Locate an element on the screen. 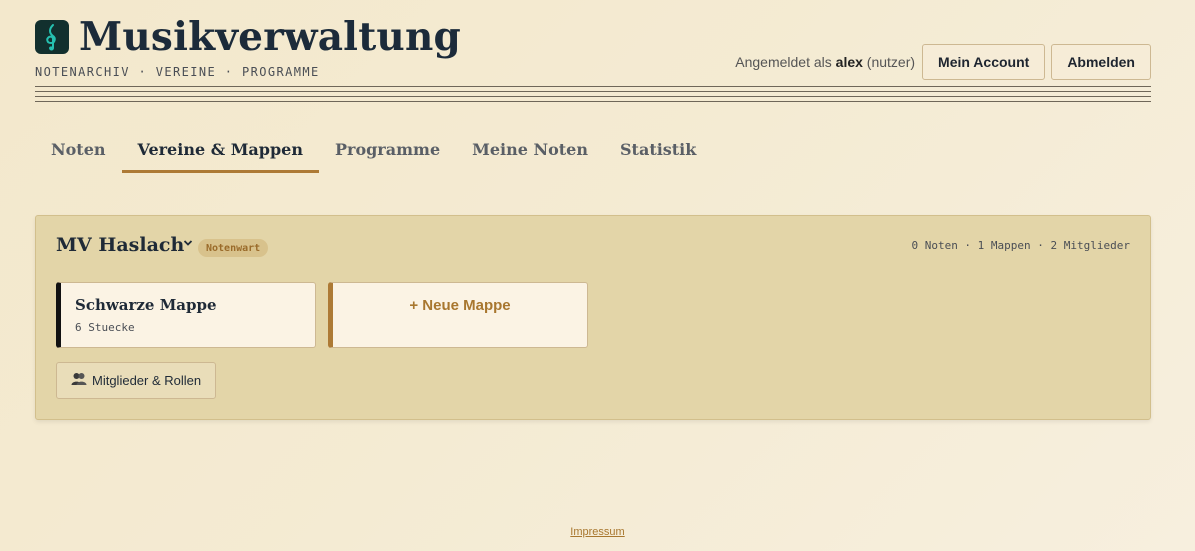 Image resolution: width=1195 pixels, height=551 pixels. members-roles-button: Mitglieder & Rollen is located at coordinates (136, 380).